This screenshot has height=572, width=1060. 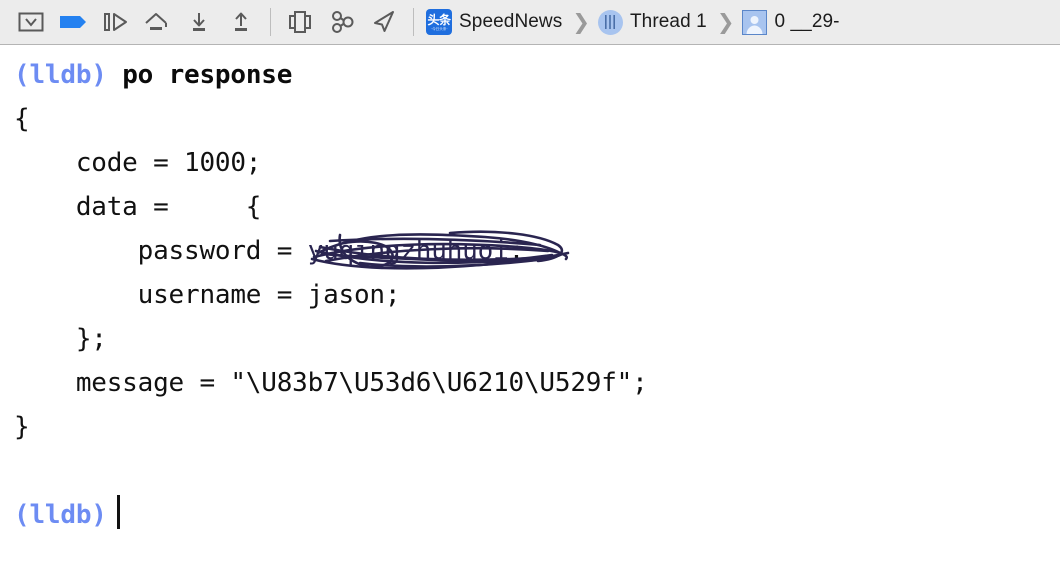 What do you see at coordinates (807, 21) in the screenshot?
I see `breadcrumb-frame-label: 0 __29-` at bounding box center [807, 21].